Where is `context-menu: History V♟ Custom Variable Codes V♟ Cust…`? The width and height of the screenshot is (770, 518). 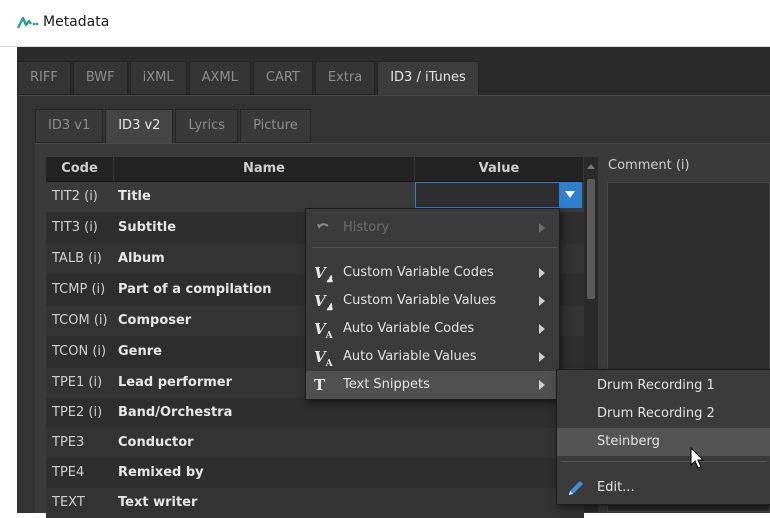 context-menu: History V♟ Custom Variable Codes V♟ Cust… is located at coordinates (432, 304).